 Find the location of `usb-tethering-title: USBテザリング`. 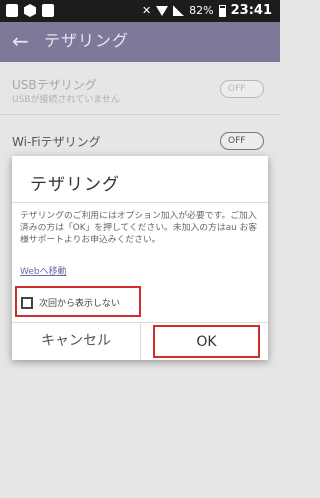

usb-tethering-title: USBテザリング is located at coordinates (54, 85).